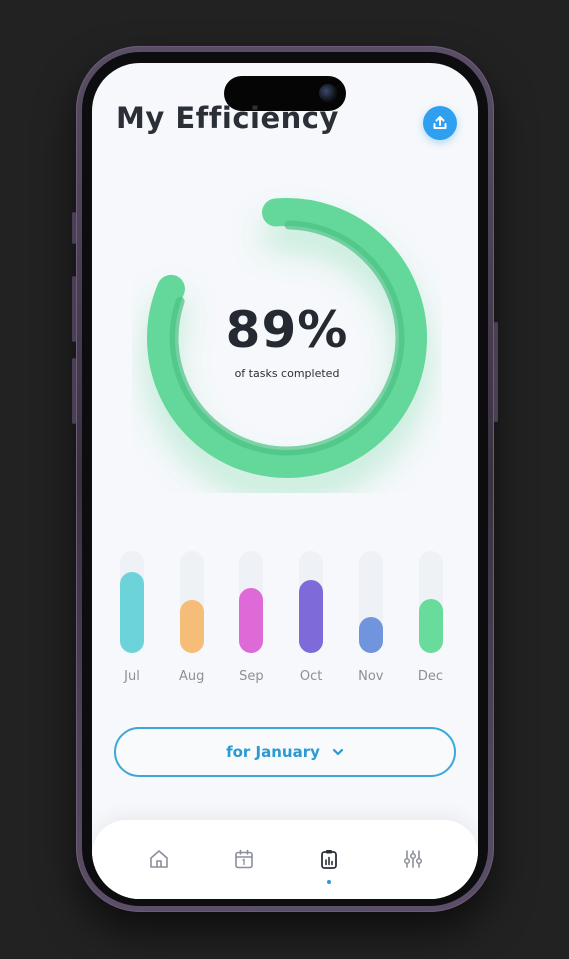 The image size is (569, 959). I want to click on upload-icon, so click(440, 122).